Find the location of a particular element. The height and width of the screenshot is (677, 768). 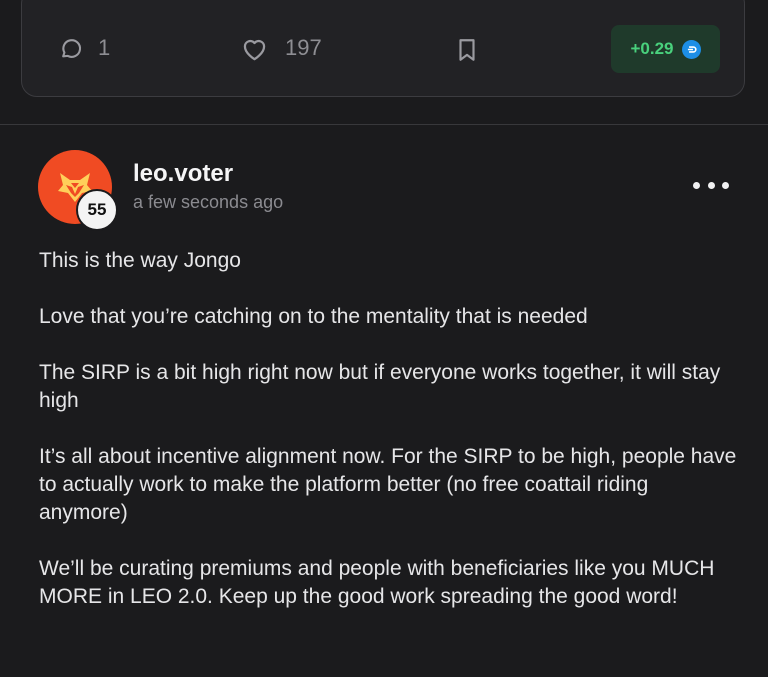

comment-paragraph: This is the way Jongo is located at coordinates (140, 260).